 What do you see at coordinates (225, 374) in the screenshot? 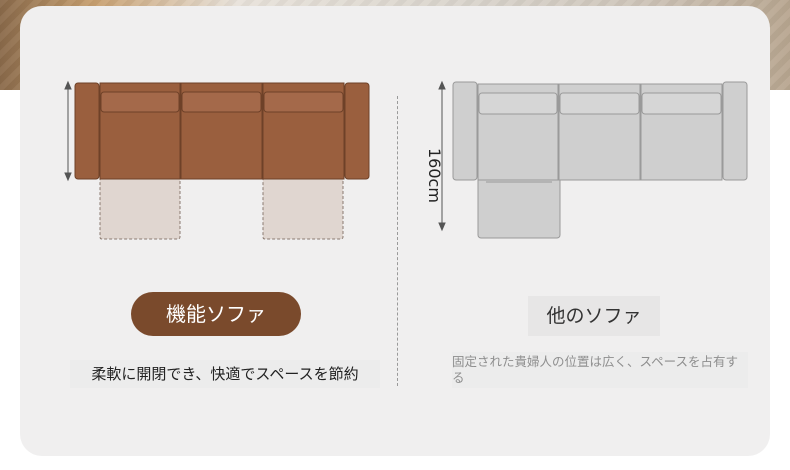
I see `functional-sofa-description: 柔軟に開閉でき、快適でスペースを節約` at bounding box center [225, 374].